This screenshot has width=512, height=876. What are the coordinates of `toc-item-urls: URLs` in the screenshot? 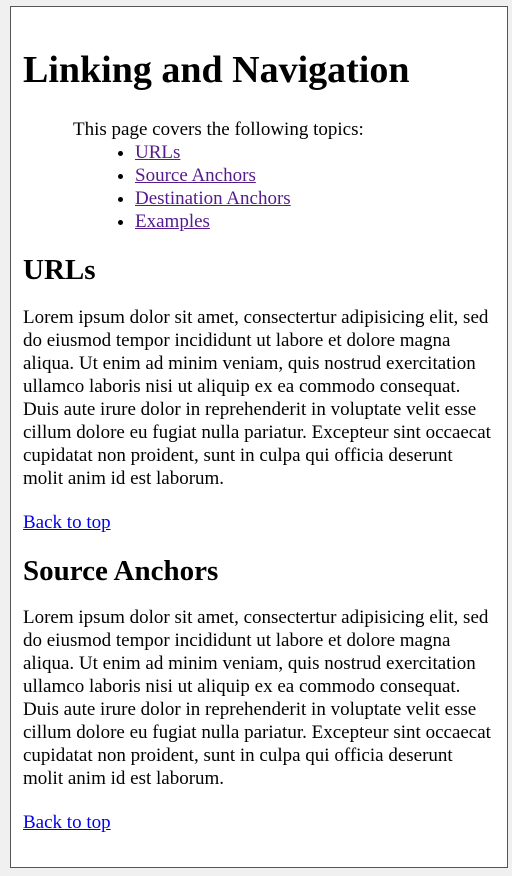 It's located at (315, 152).